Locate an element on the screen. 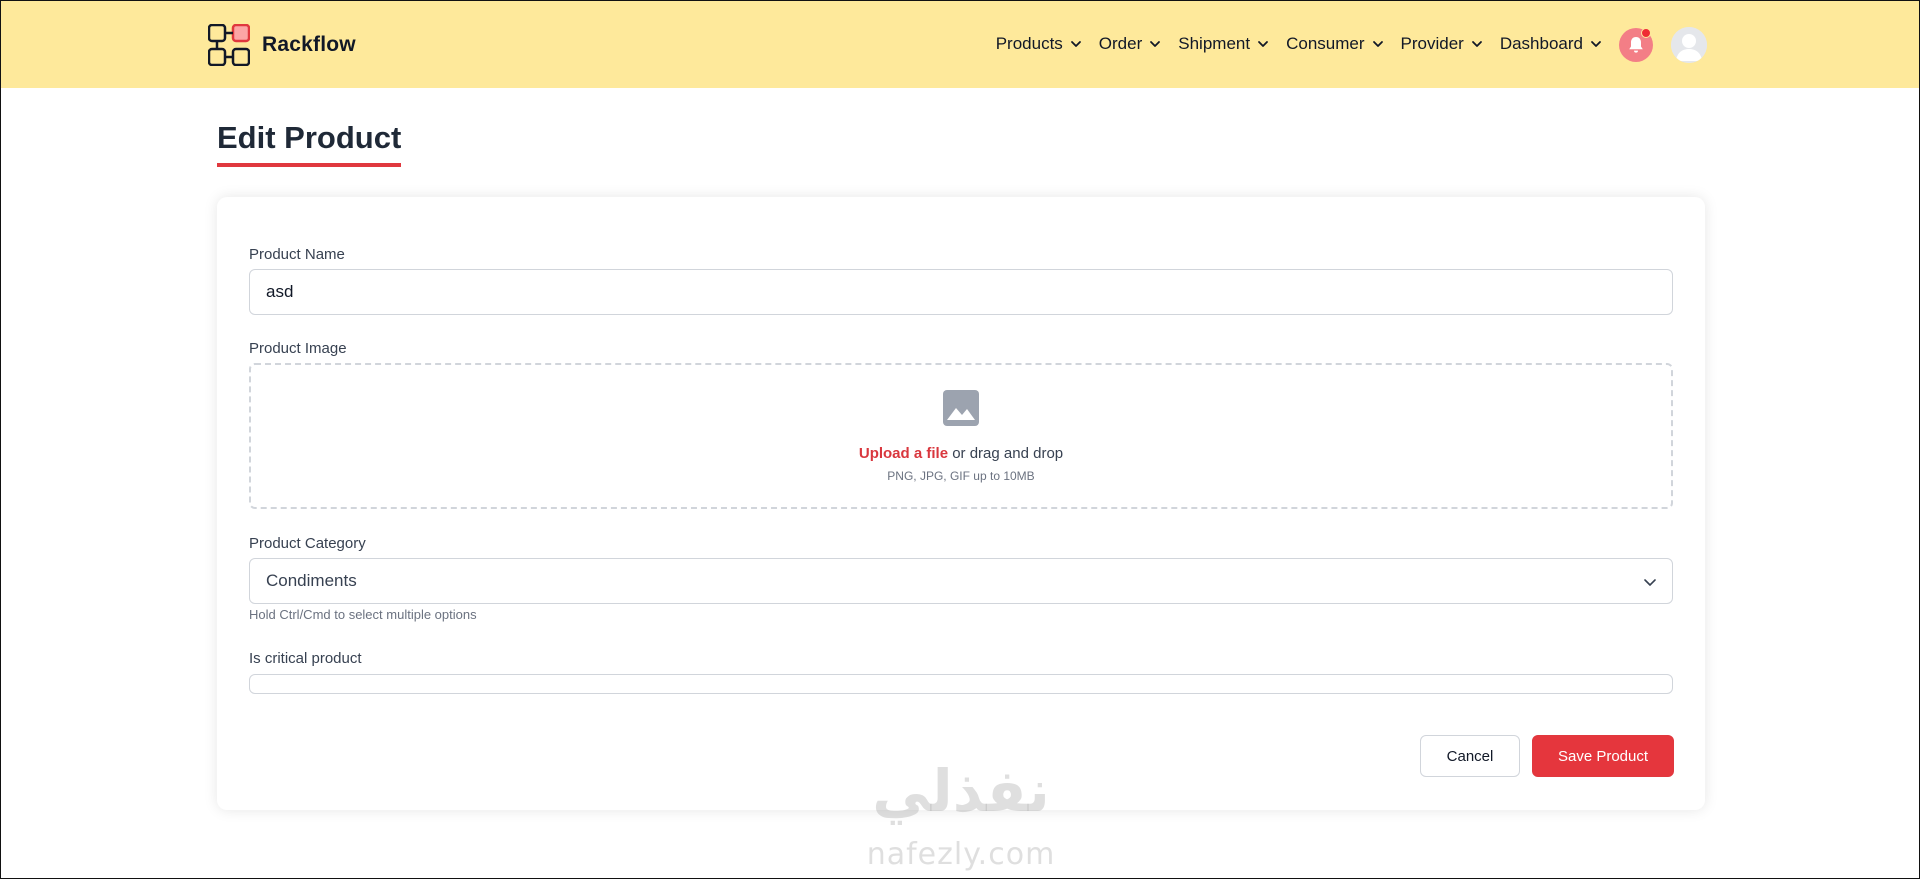  brand-name: Rackflow is located at coordinates (309, 44).